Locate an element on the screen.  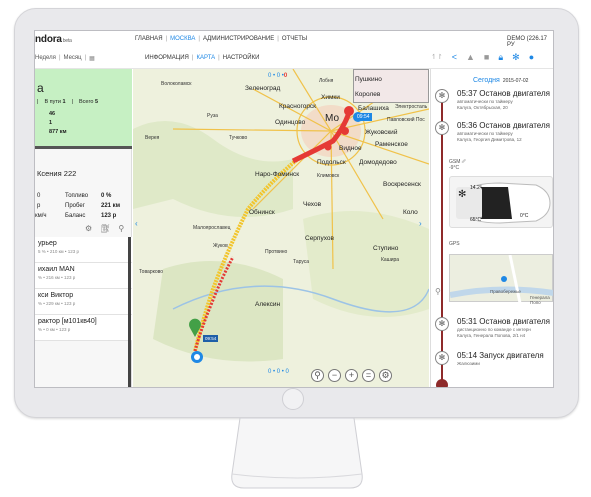
list-item: ихаил MAN% • 216 км • 123 р is located at coordinates (83, 276).